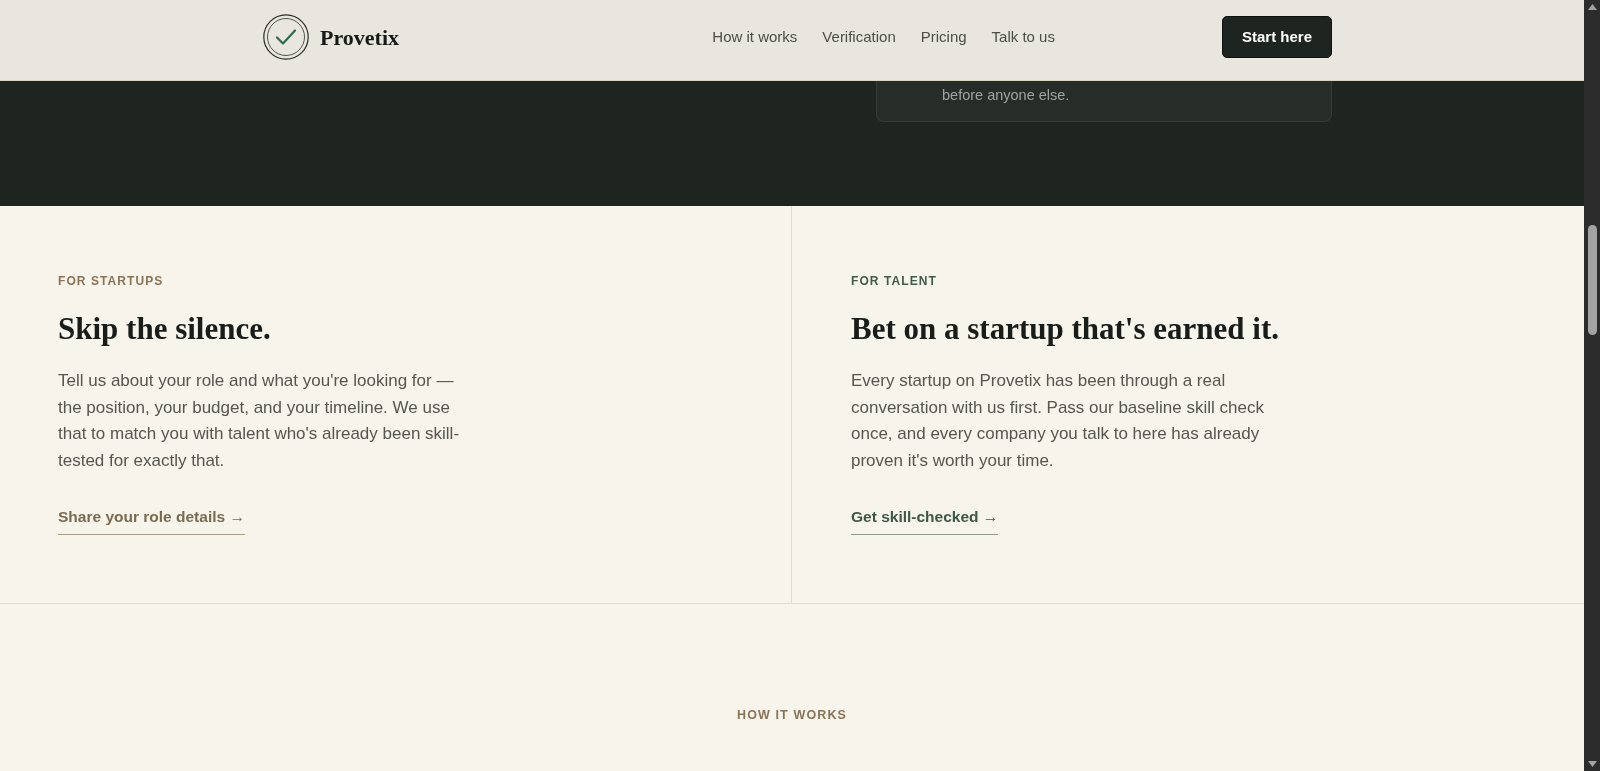  What do you see at coordinates (111, 281) in the screenshot?
I see `section-eyebrow: FOR STARTUPS` at bounding box center [111, 281].